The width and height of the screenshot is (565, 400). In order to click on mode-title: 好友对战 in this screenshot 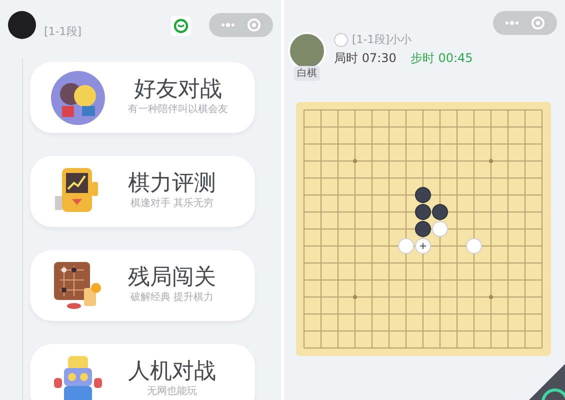, I will do `click(178, 90)`.